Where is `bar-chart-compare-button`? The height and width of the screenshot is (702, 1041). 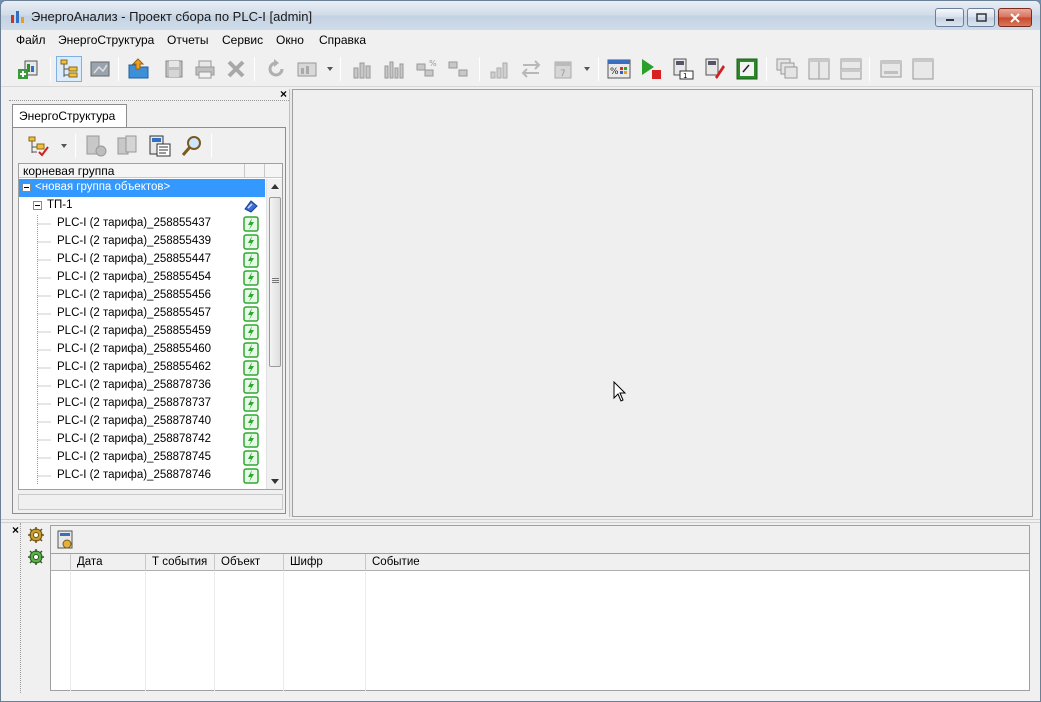 bar-chart-compare-button is located at coordinates (395, 69).